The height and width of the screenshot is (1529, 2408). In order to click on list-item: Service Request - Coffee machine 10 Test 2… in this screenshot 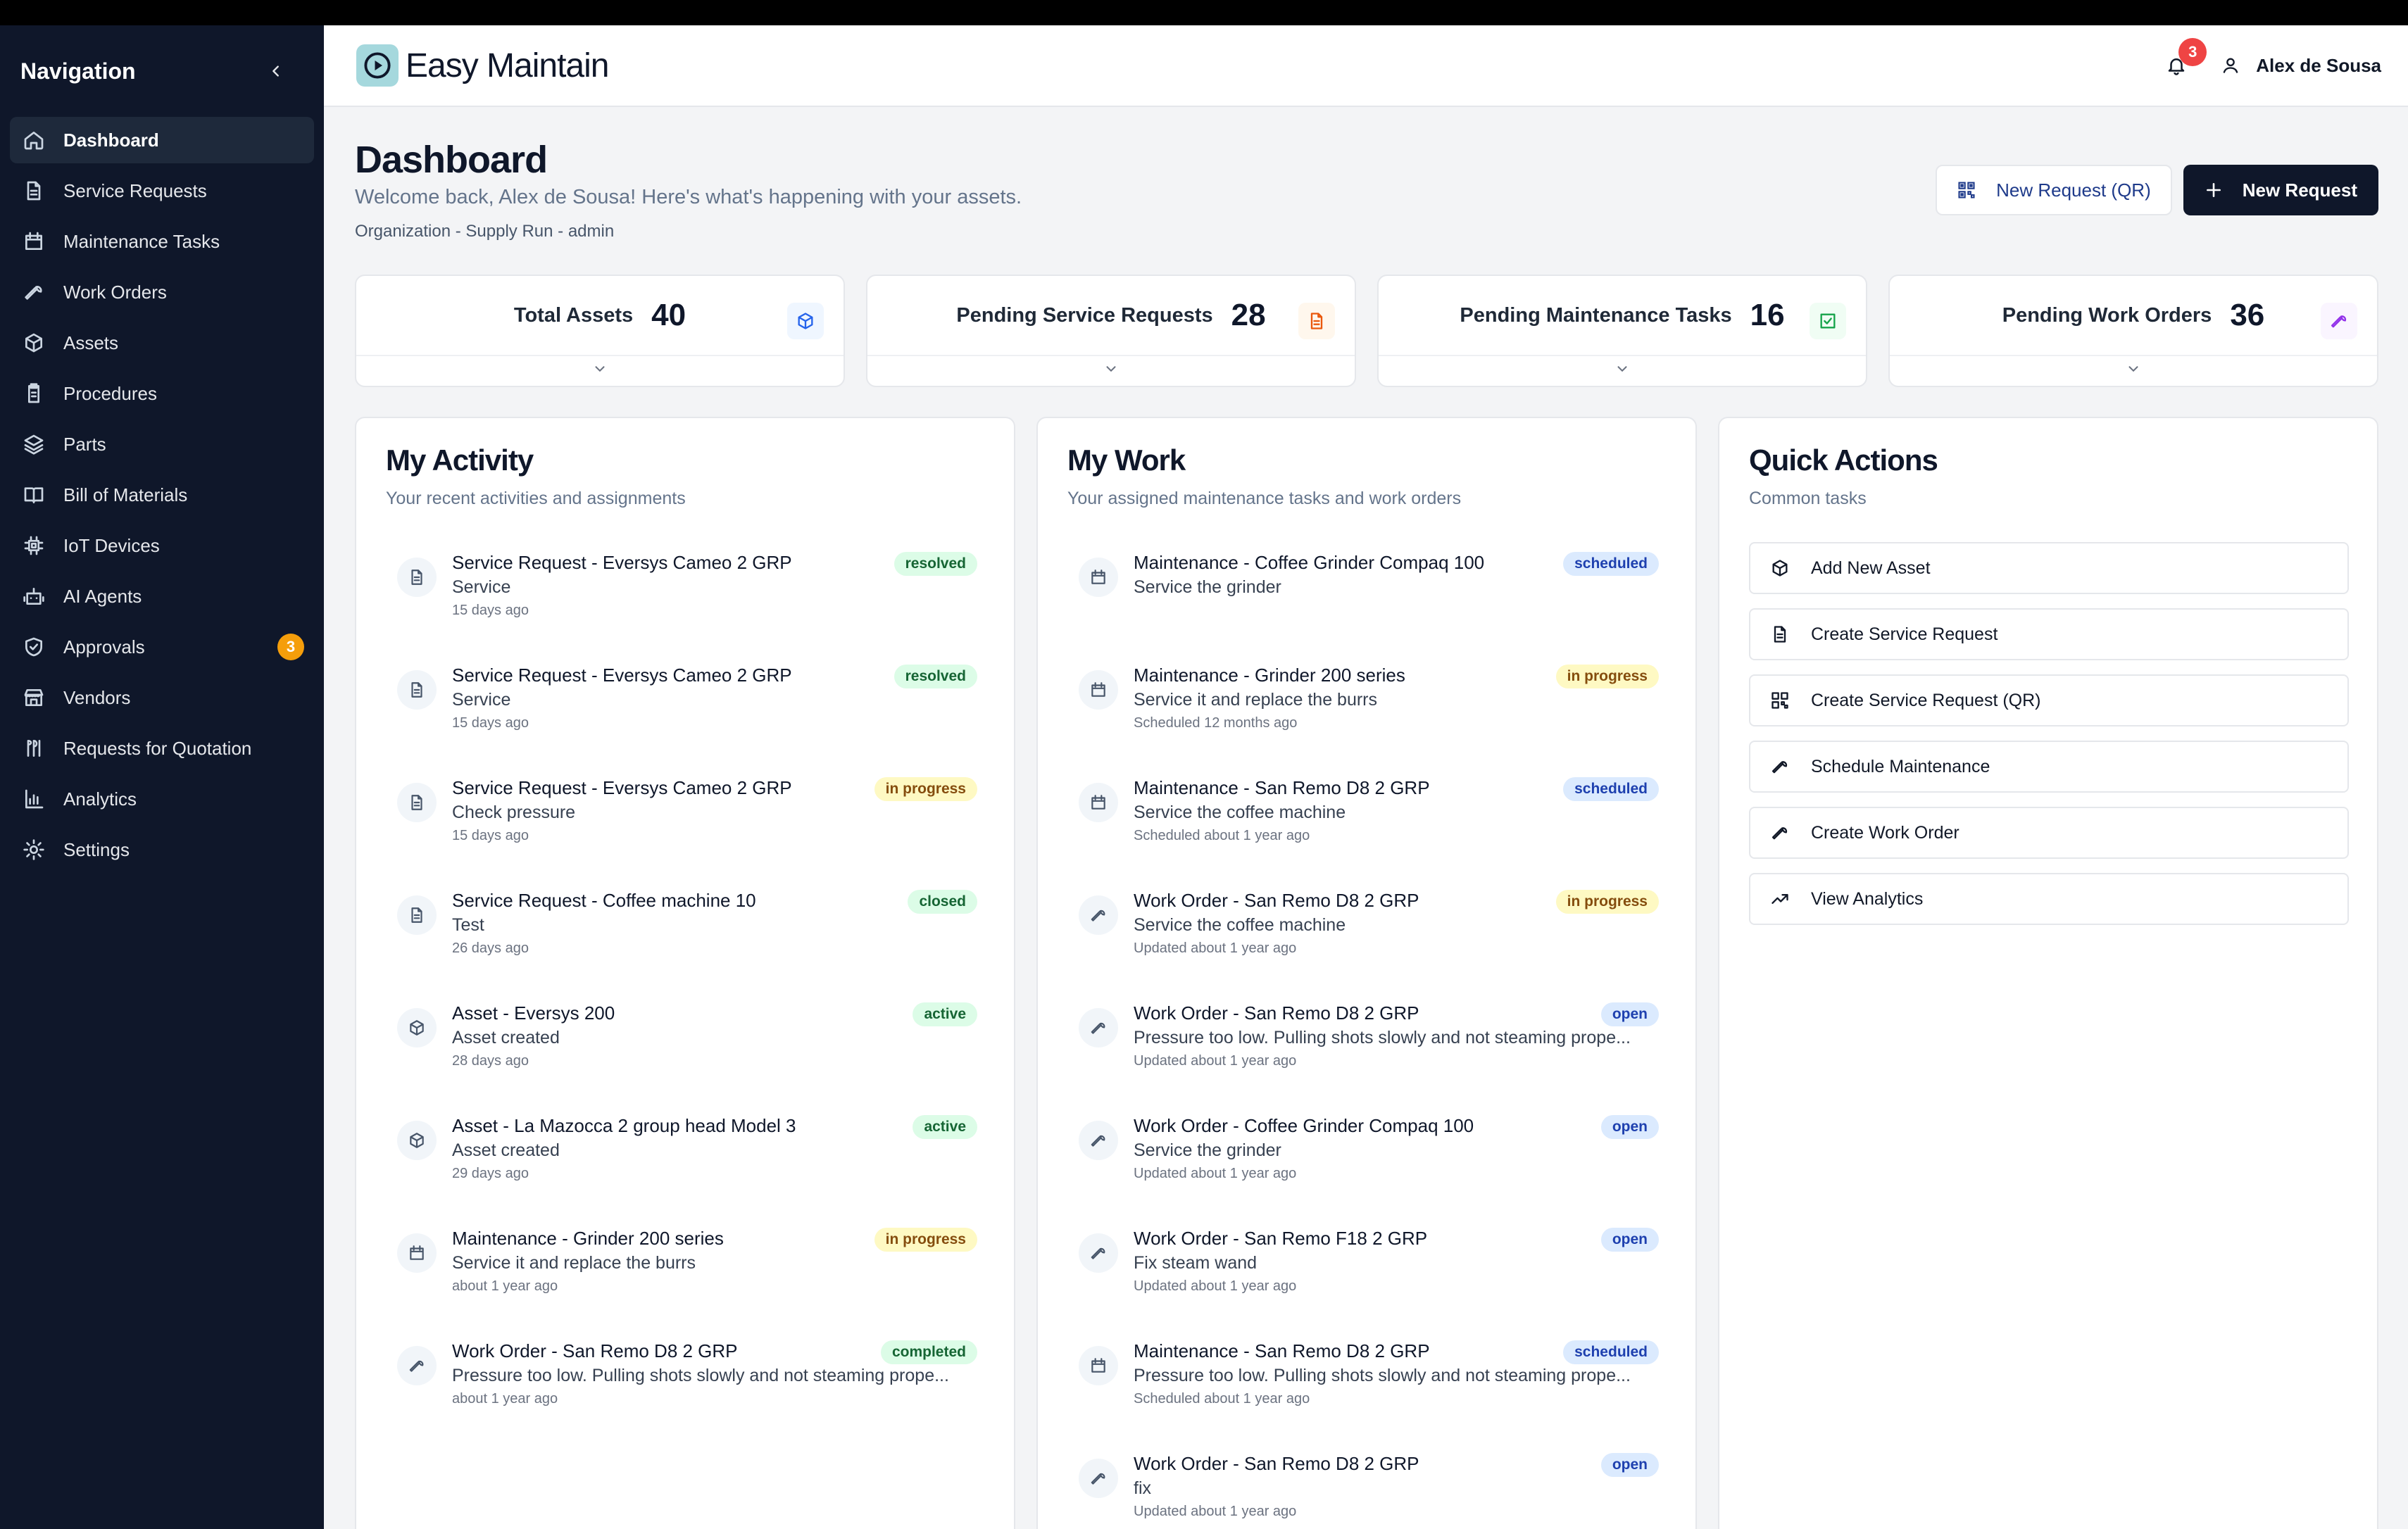, I will do `click(681, 939)`.